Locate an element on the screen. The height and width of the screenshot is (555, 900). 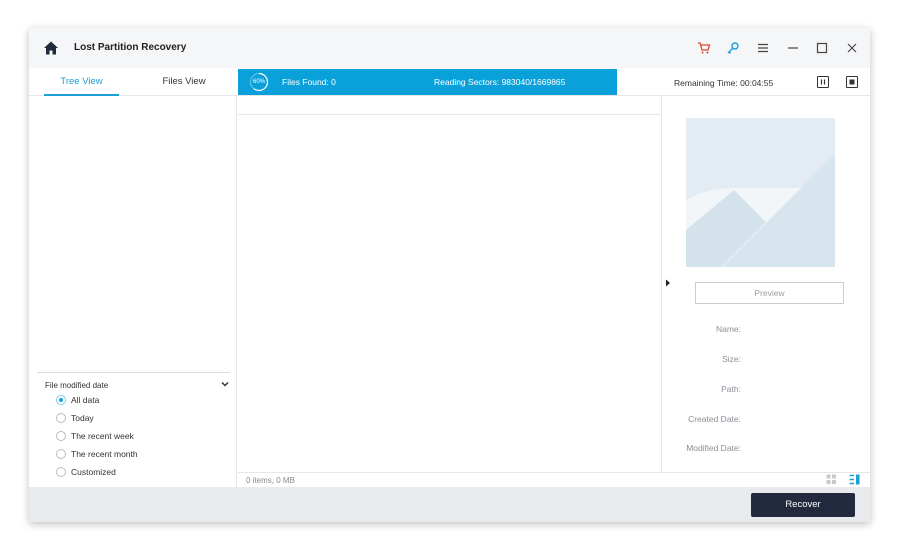
filter-heading: File modified date is located at coordinates (77, 385).